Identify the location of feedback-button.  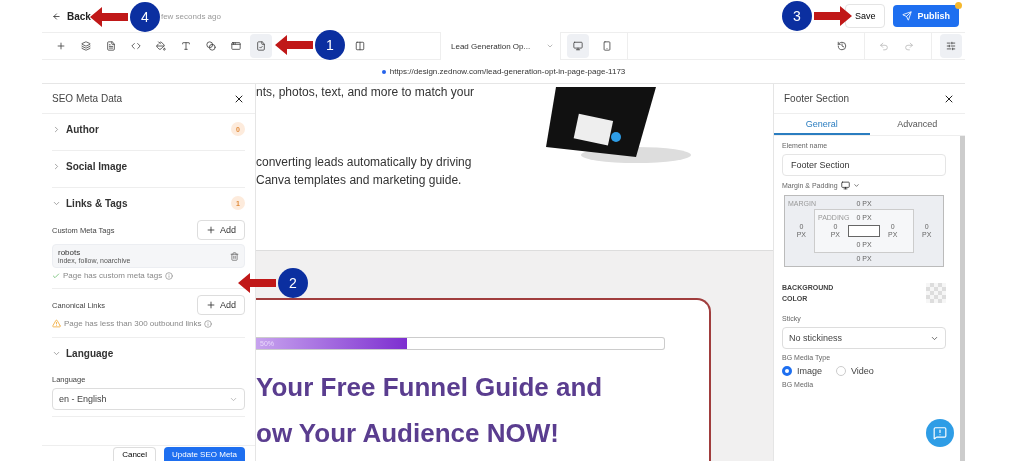
(940, 433).